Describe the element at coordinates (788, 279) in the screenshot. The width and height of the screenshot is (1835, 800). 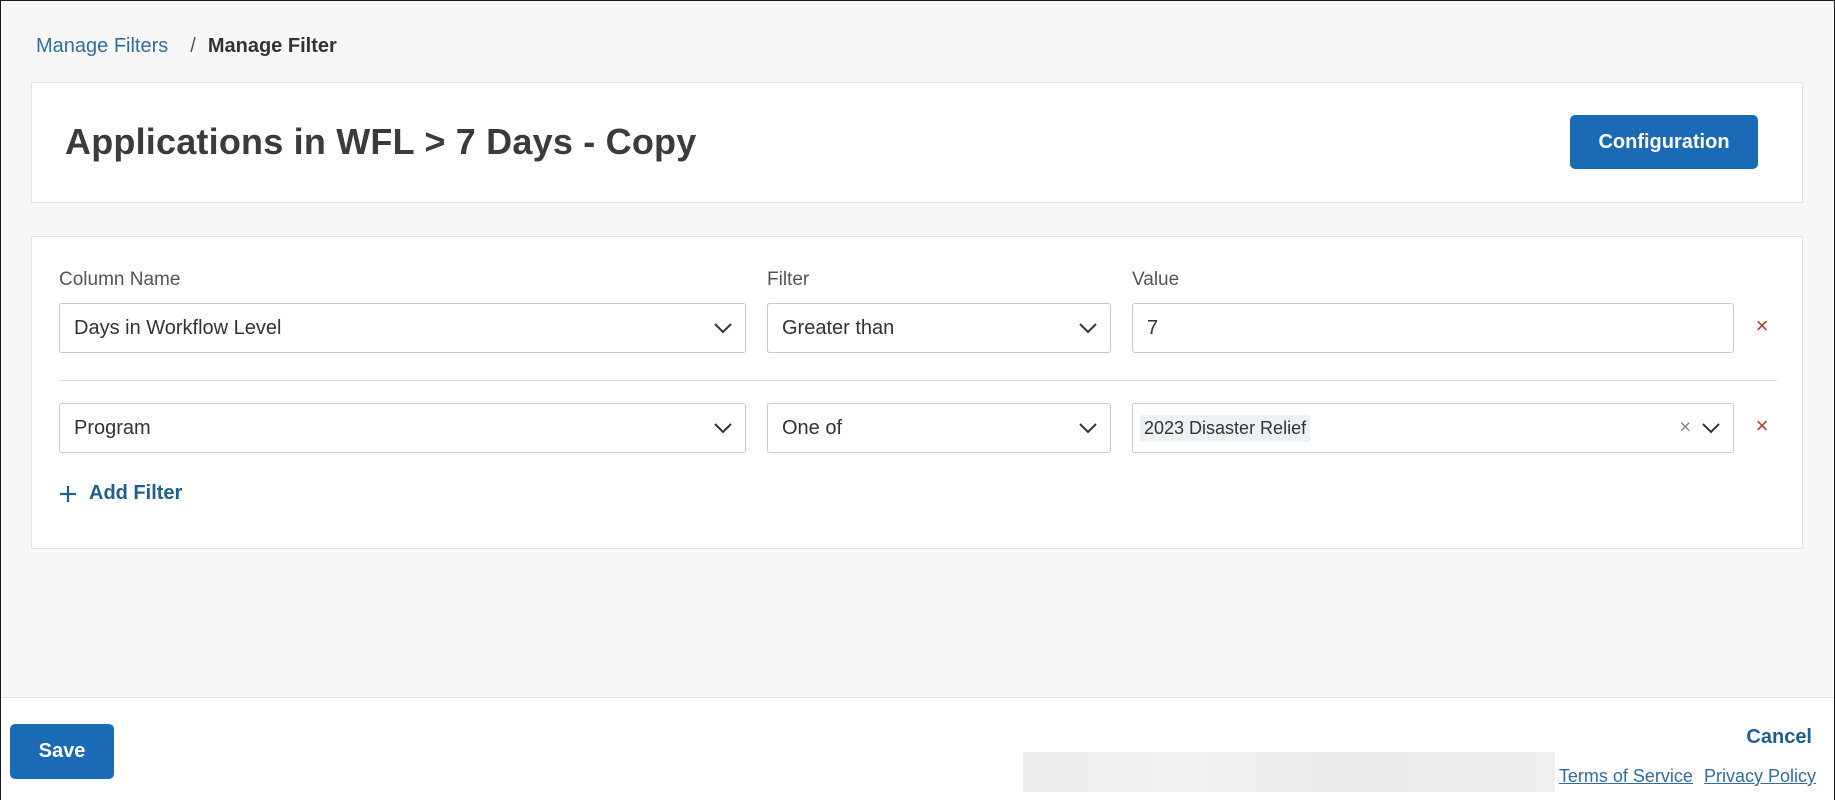
I see `filter-label: Filter` at that location.